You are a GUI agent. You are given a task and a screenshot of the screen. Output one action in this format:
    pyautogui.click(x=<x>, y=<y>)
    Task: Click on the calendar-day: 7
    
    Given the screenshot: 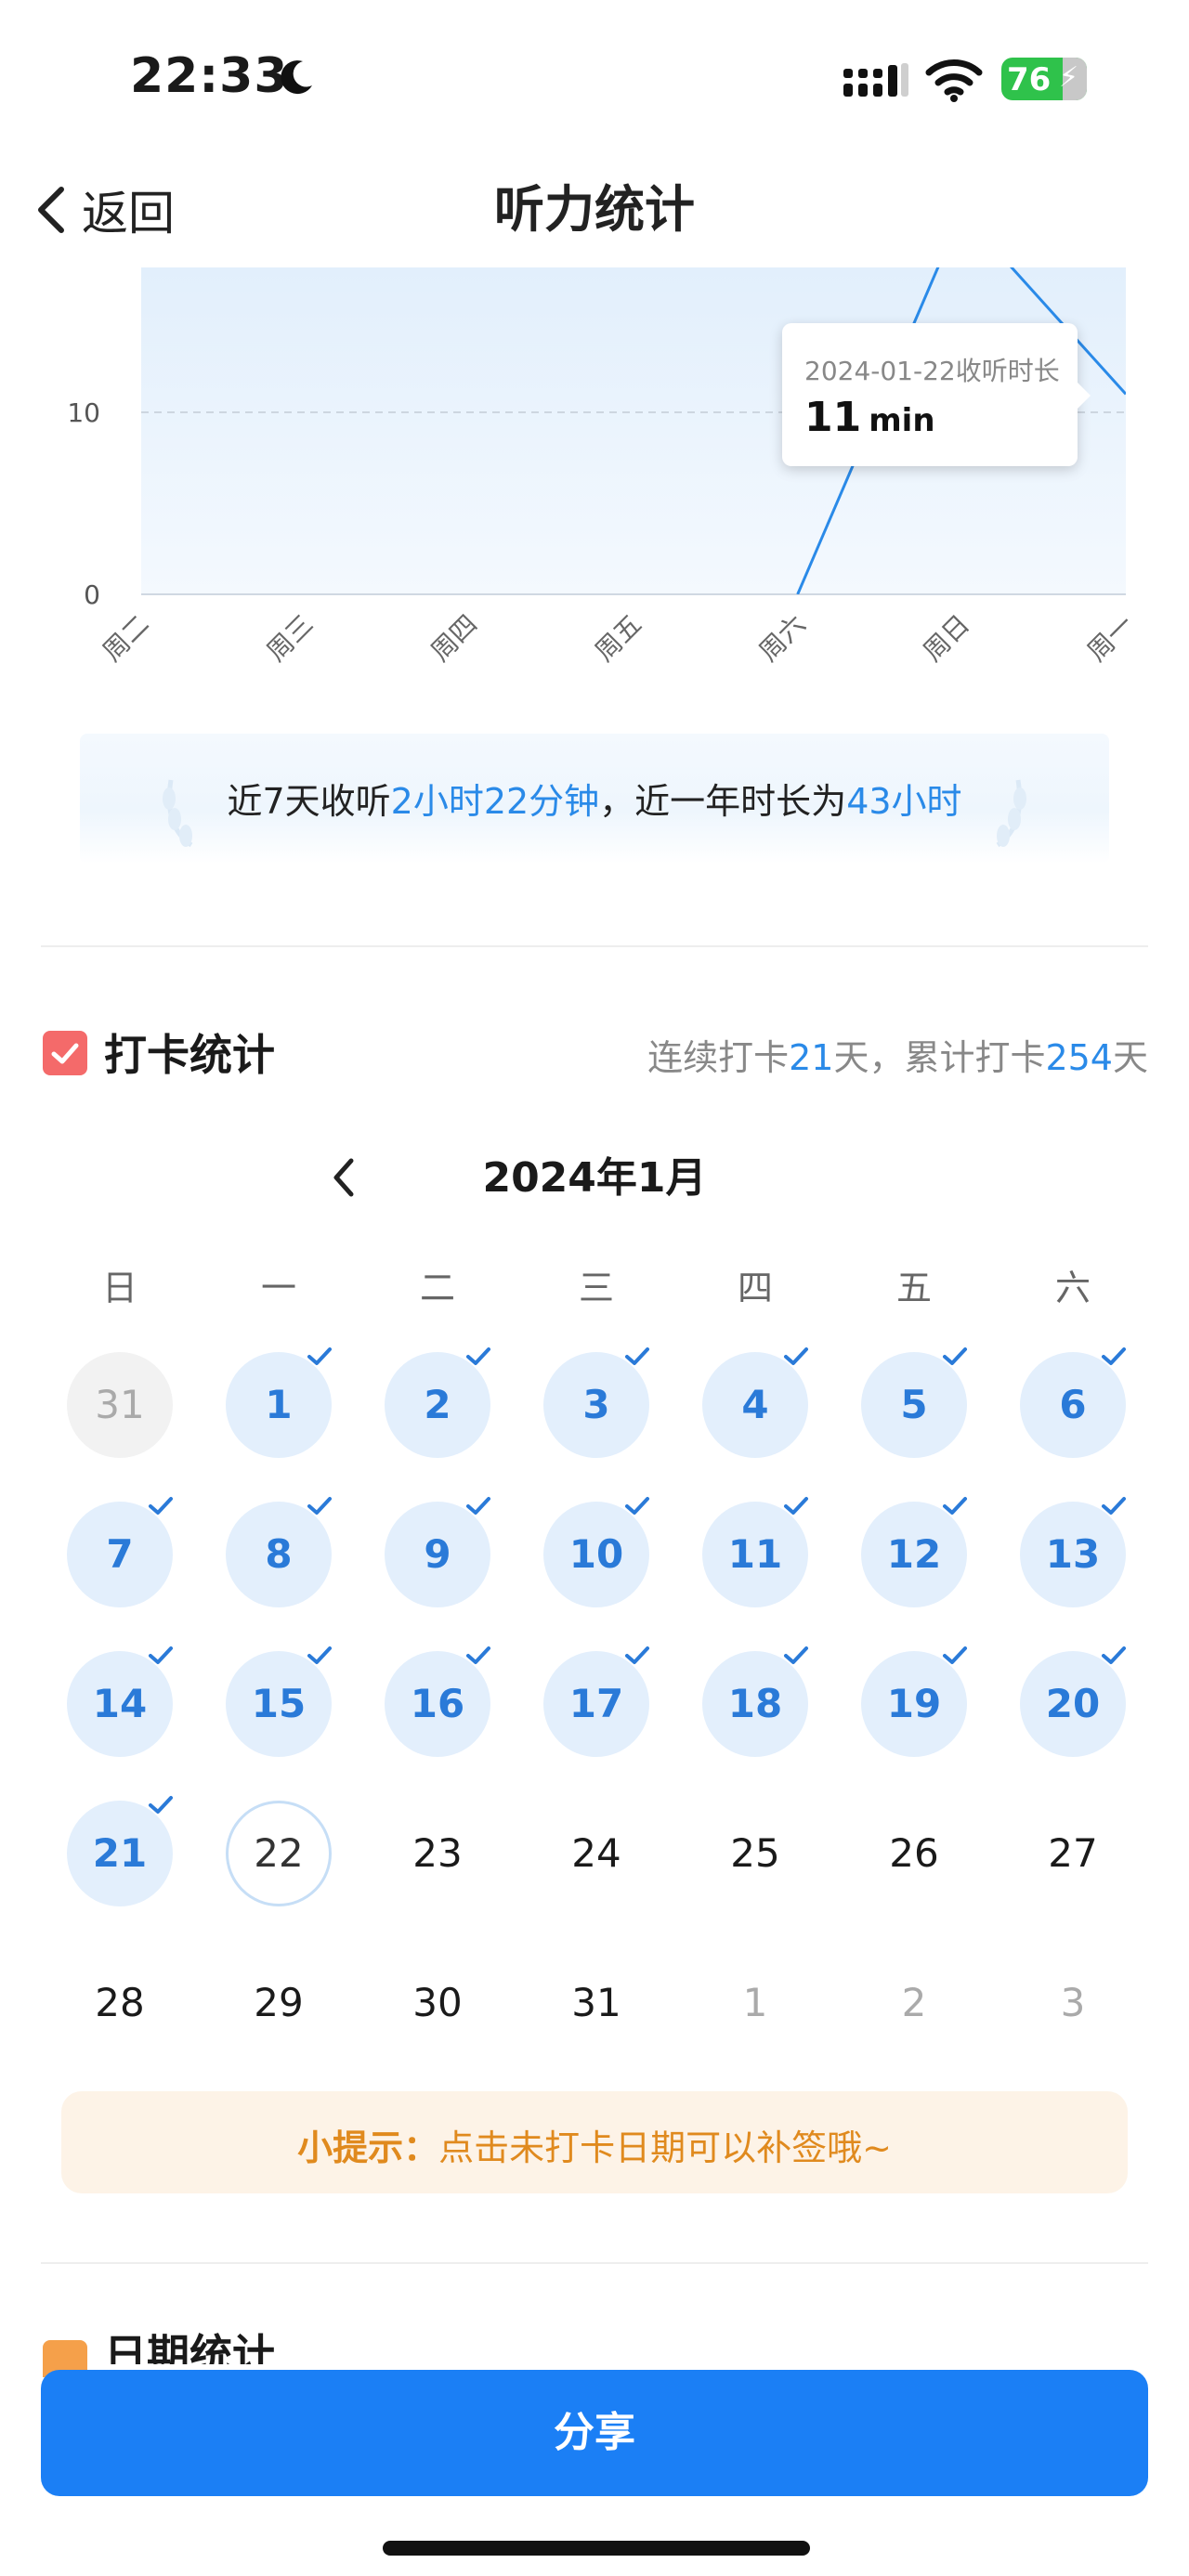 What is the action you would take?
    pyautogui.click(x=120, y=1552)
    